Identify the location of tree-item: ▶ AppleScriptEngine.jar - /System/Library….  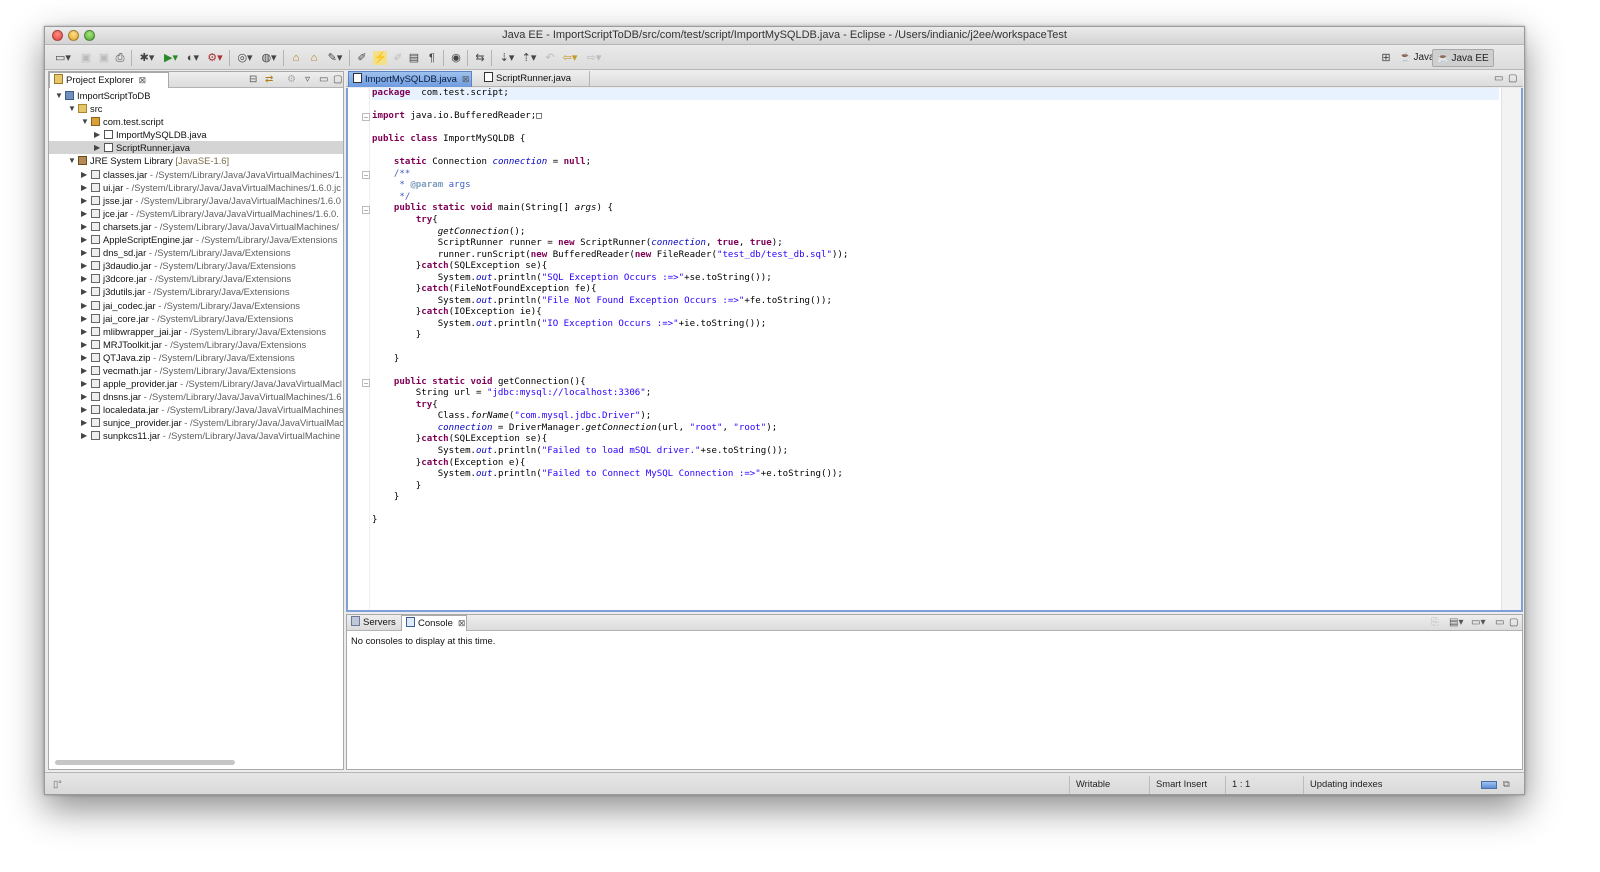
(196, 239).